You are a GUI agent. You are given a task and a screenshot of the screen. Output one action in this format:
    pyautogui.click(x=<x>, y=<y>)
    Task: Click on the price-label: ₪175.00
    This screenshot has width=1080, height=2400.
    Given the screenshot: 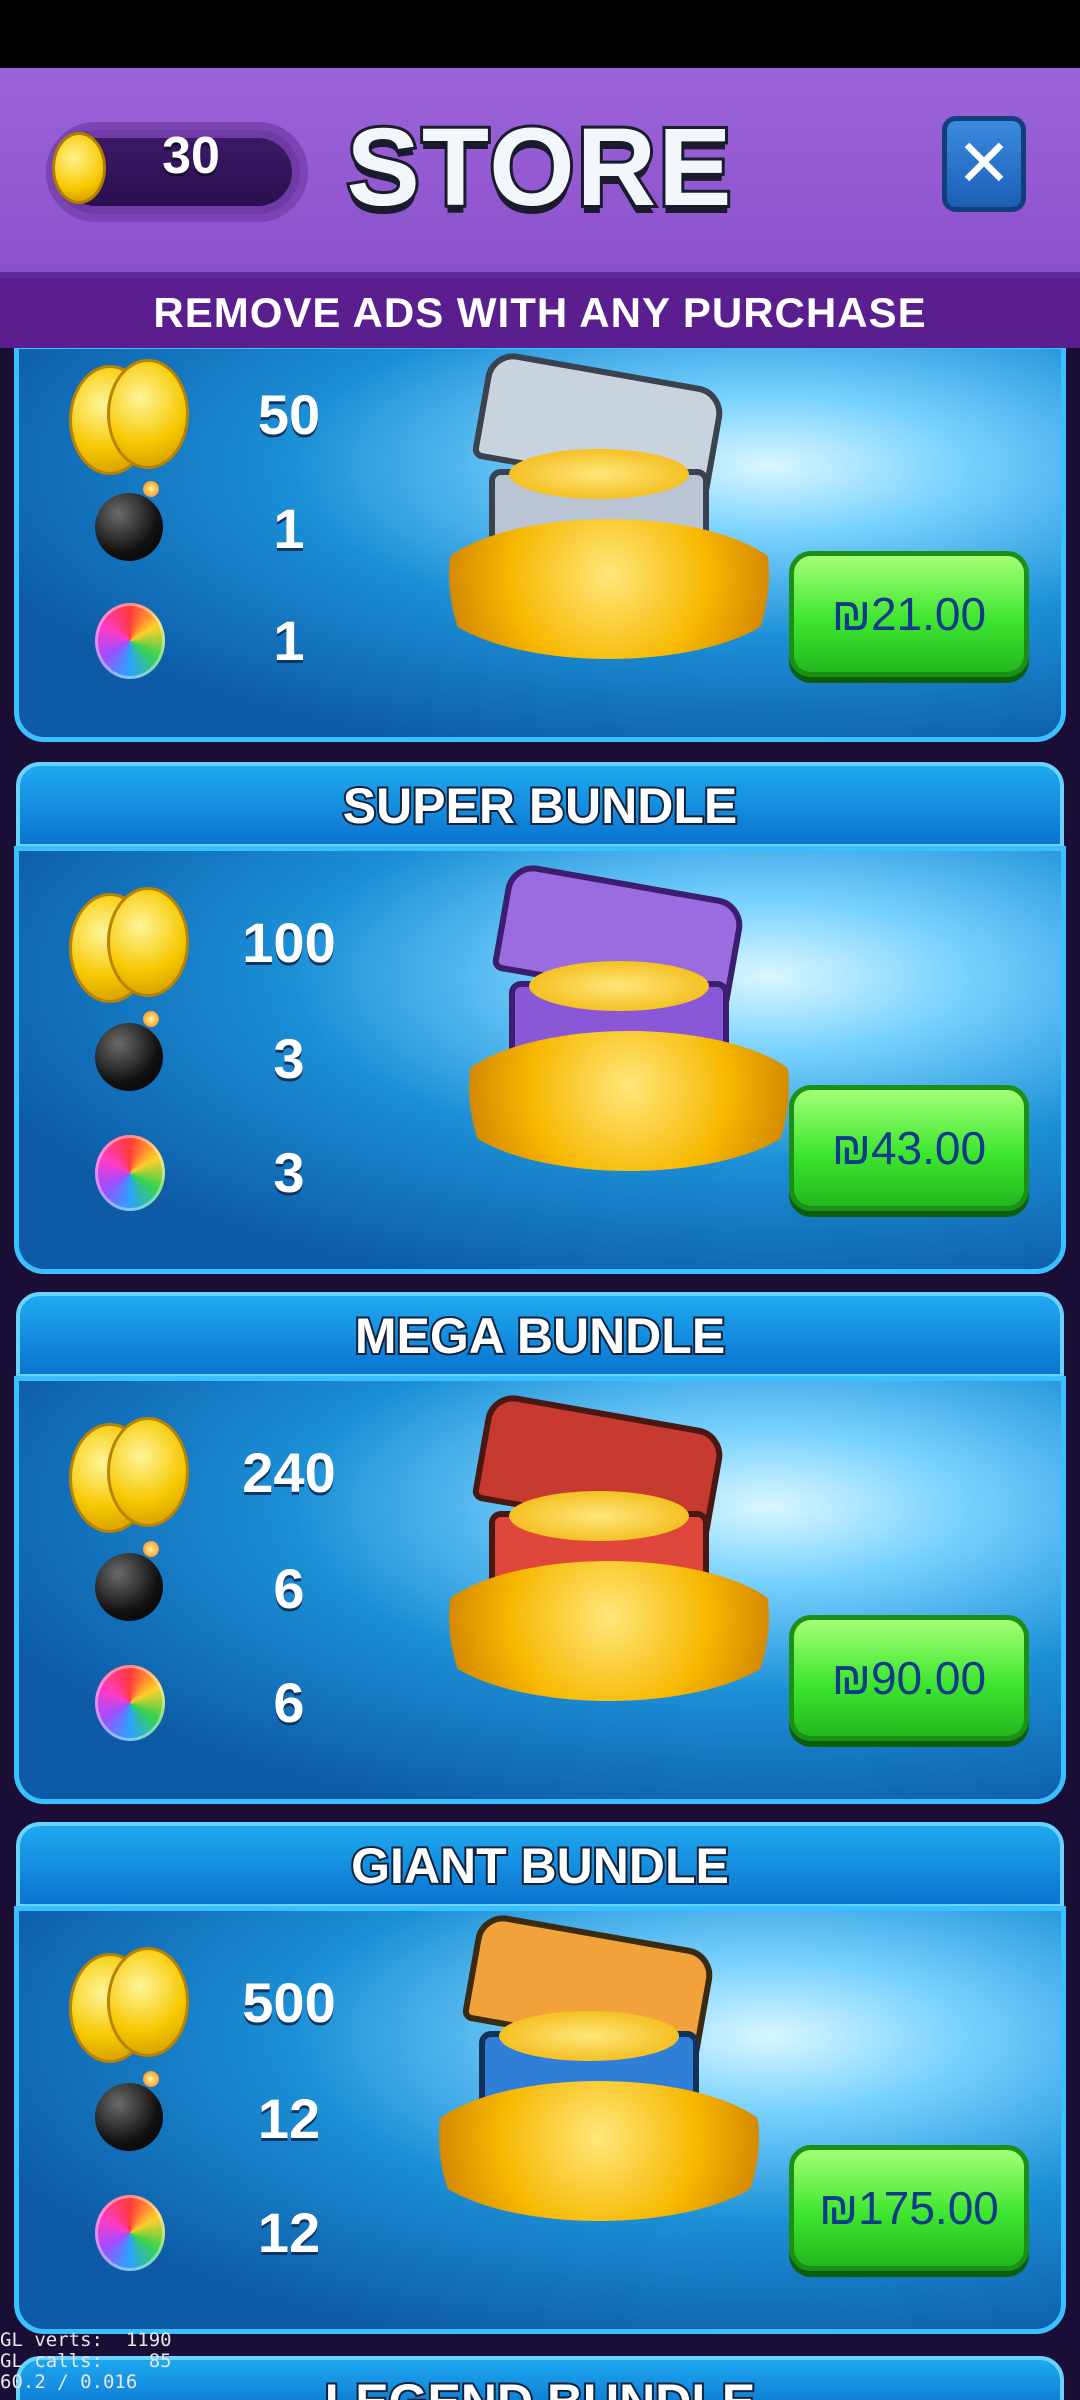 What is the action you would take?
    pyautogui.click(x=909, y=2208)
    